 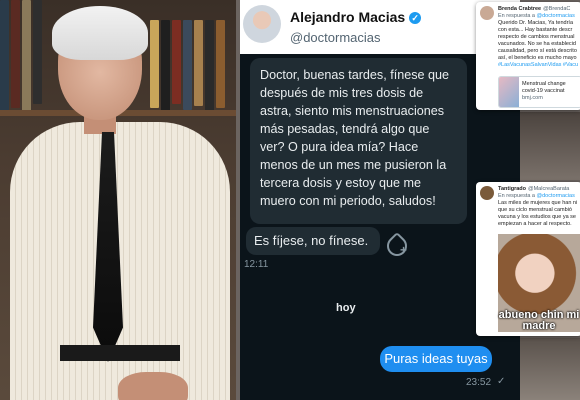 I want to click on profile-name: Alejandro Macias ✓, so click(x=356, y=17).